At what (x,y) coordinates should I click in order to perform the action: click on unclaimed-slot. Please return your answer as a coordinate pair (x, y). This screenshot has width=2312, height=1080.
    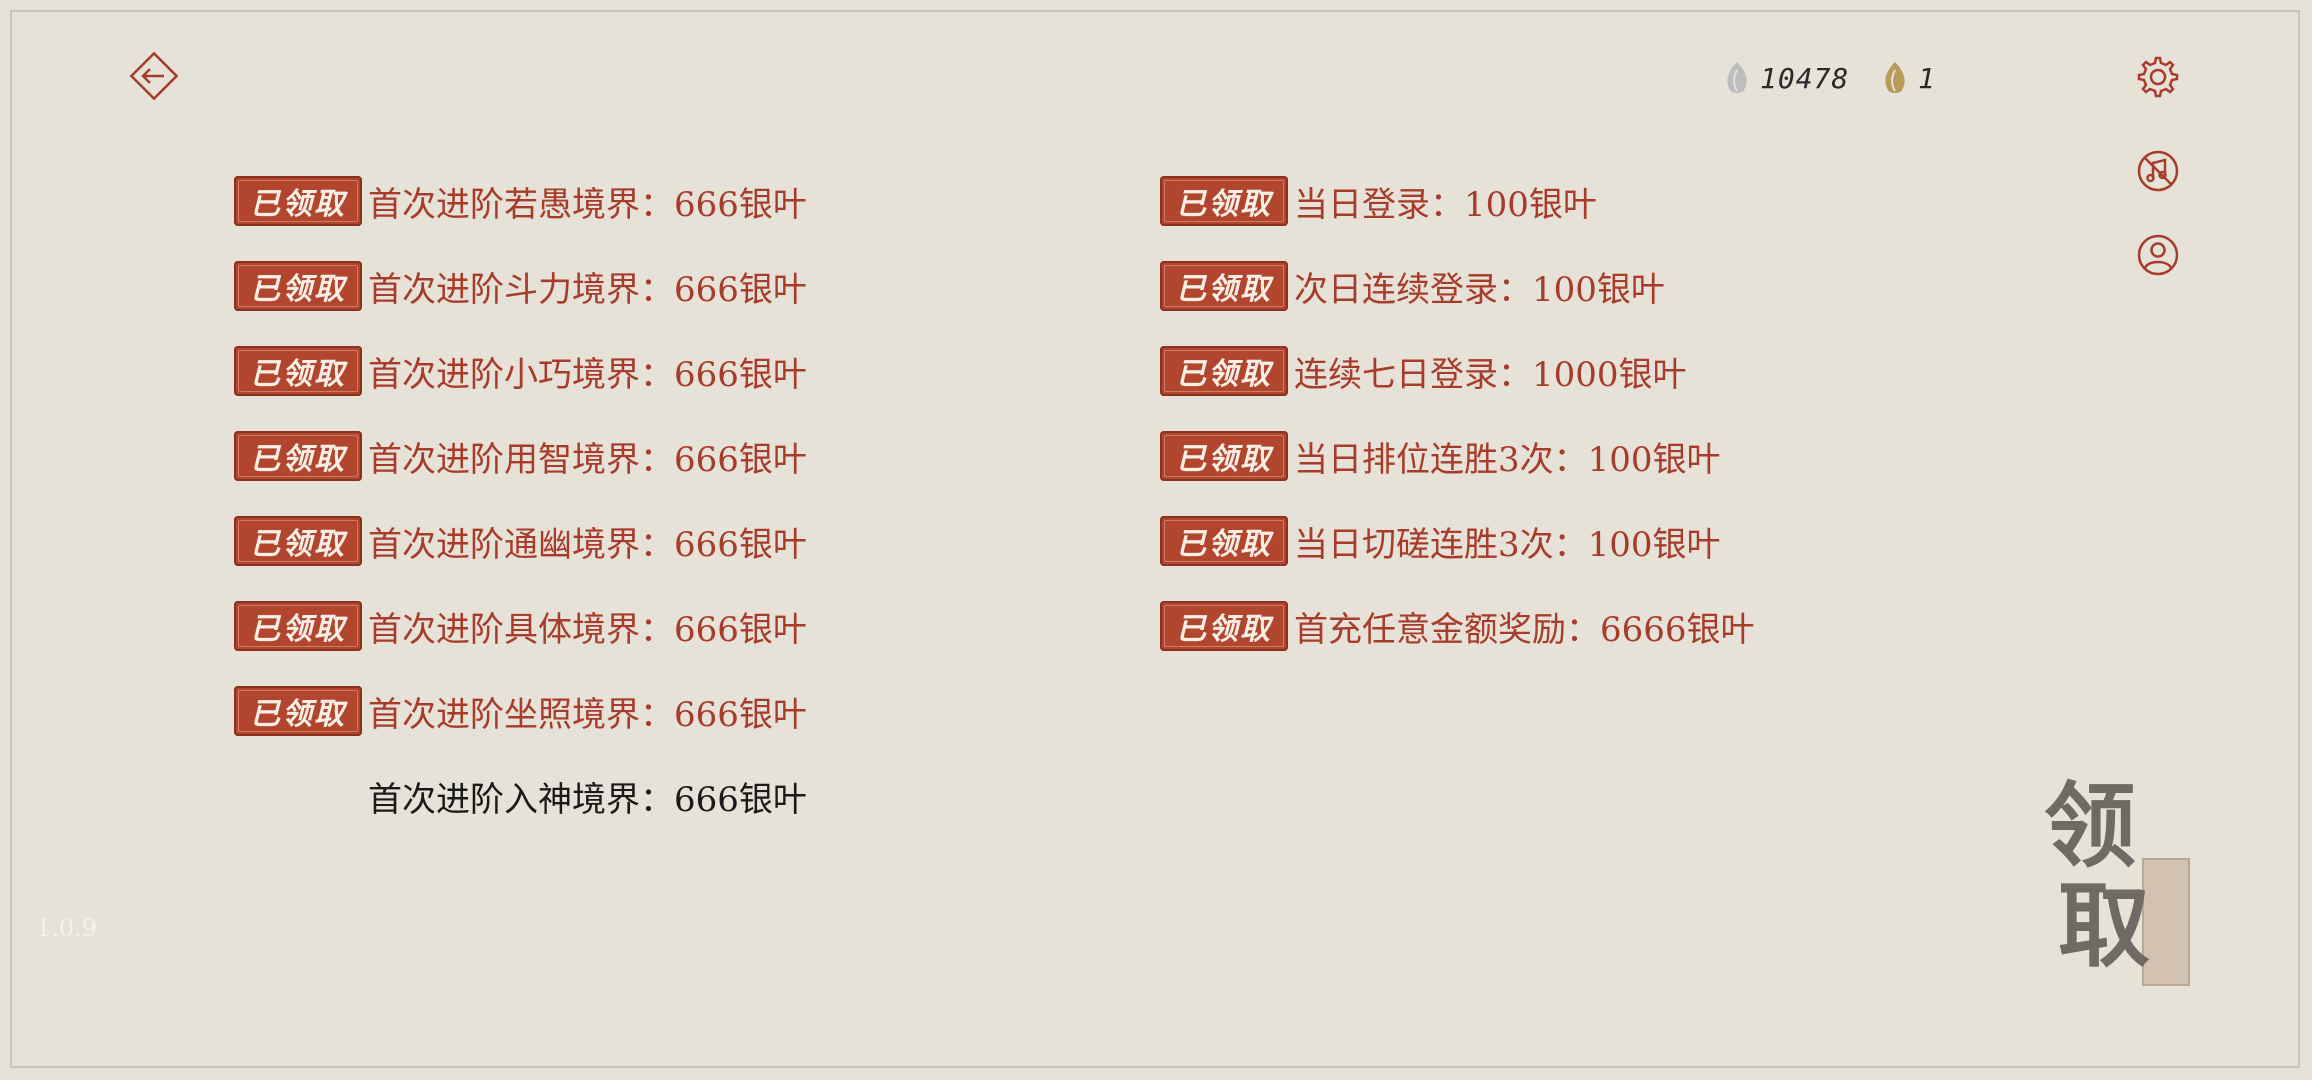
    Looking at the image, I should click on (298, 796).